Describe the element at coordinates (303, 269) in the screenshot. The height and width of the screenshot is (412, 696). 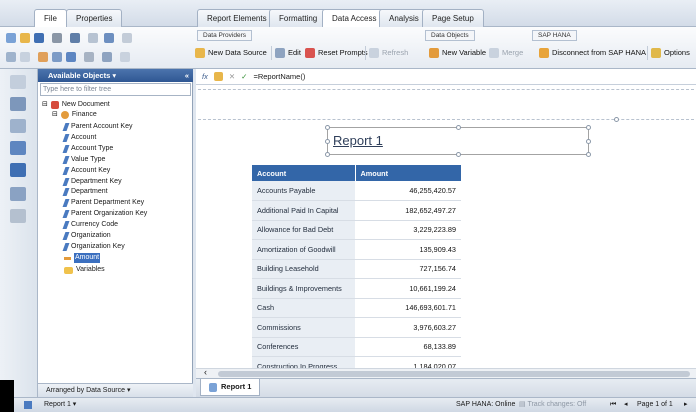
I see `account-cell: Building Leasehold` at that location.